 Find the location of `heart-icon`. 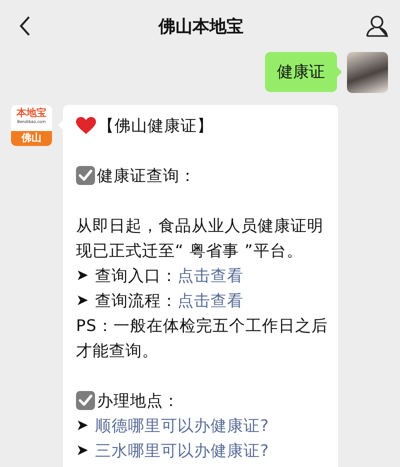

heart-icon is located at coordinates (86, 125).